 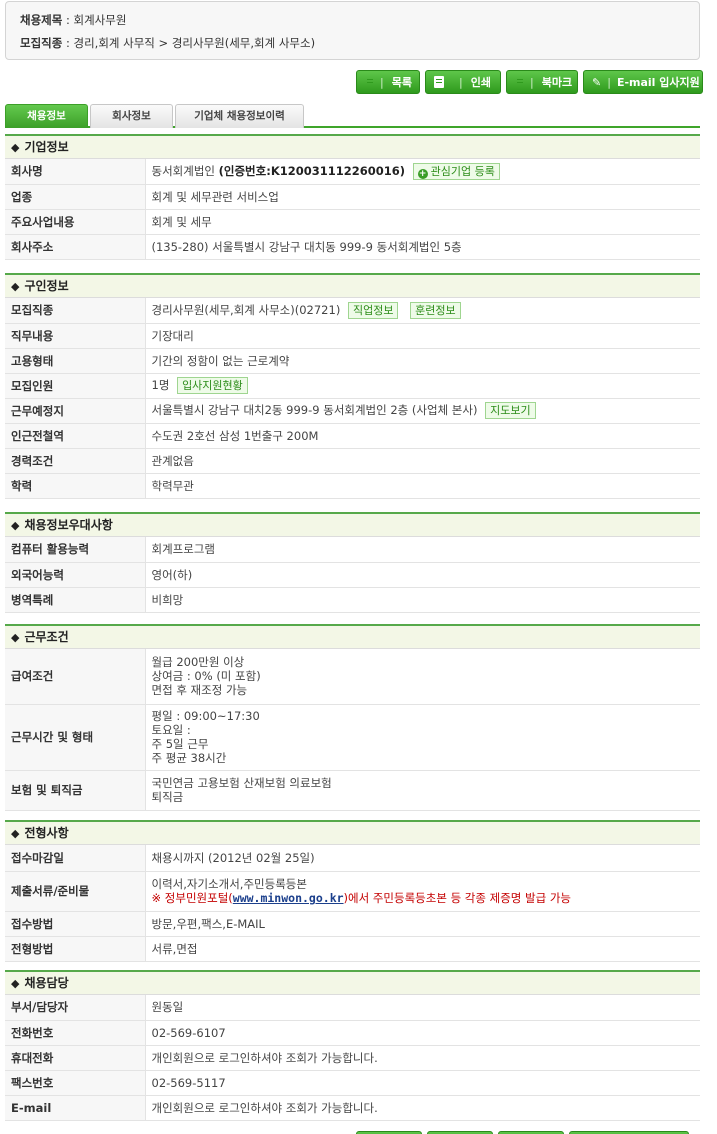 What do you see at coordinates (75, 575) in the screenshot?
I see `row-label: 외국어능력` at bounding box center [75, 575].